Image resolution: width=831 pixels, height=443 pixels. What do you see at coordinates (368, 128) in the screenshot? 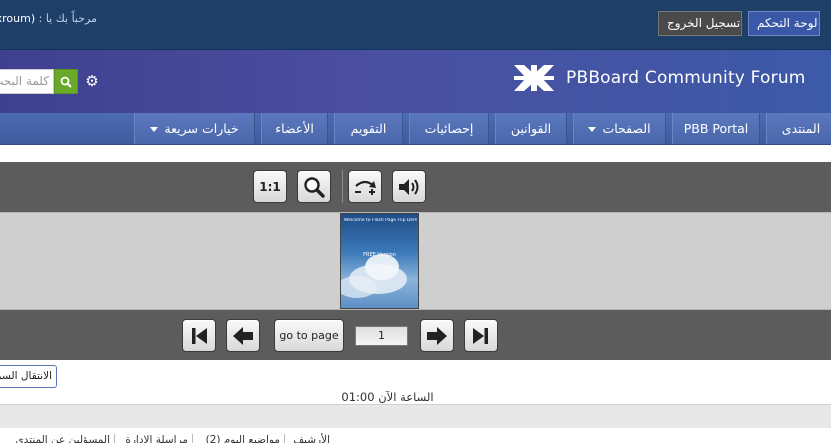
I see `nav-item-calendar: التقويم` at bounding box center [368, 128].